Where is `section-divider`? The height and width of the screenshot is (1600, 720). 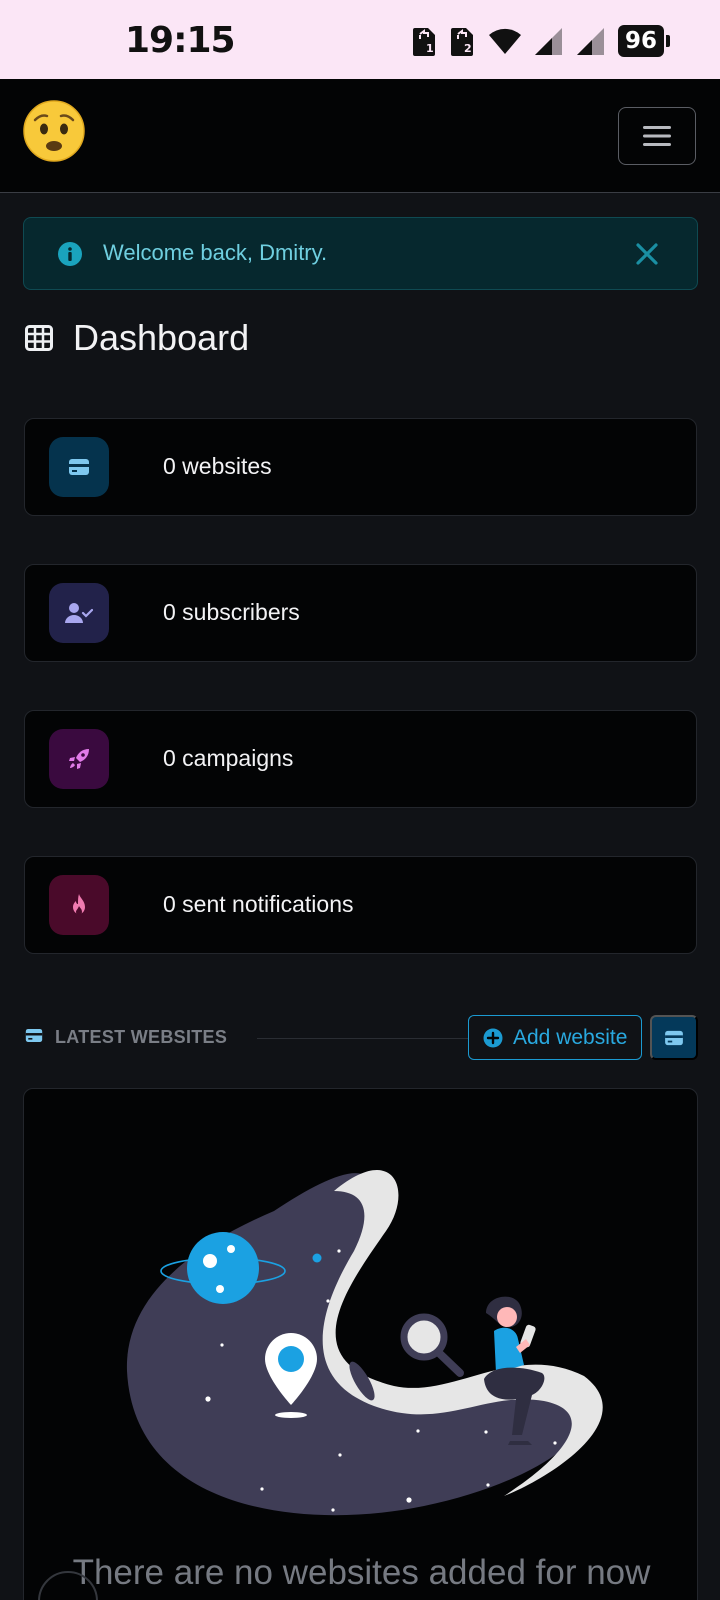
section-divider is located at coordinates (363, 1038).